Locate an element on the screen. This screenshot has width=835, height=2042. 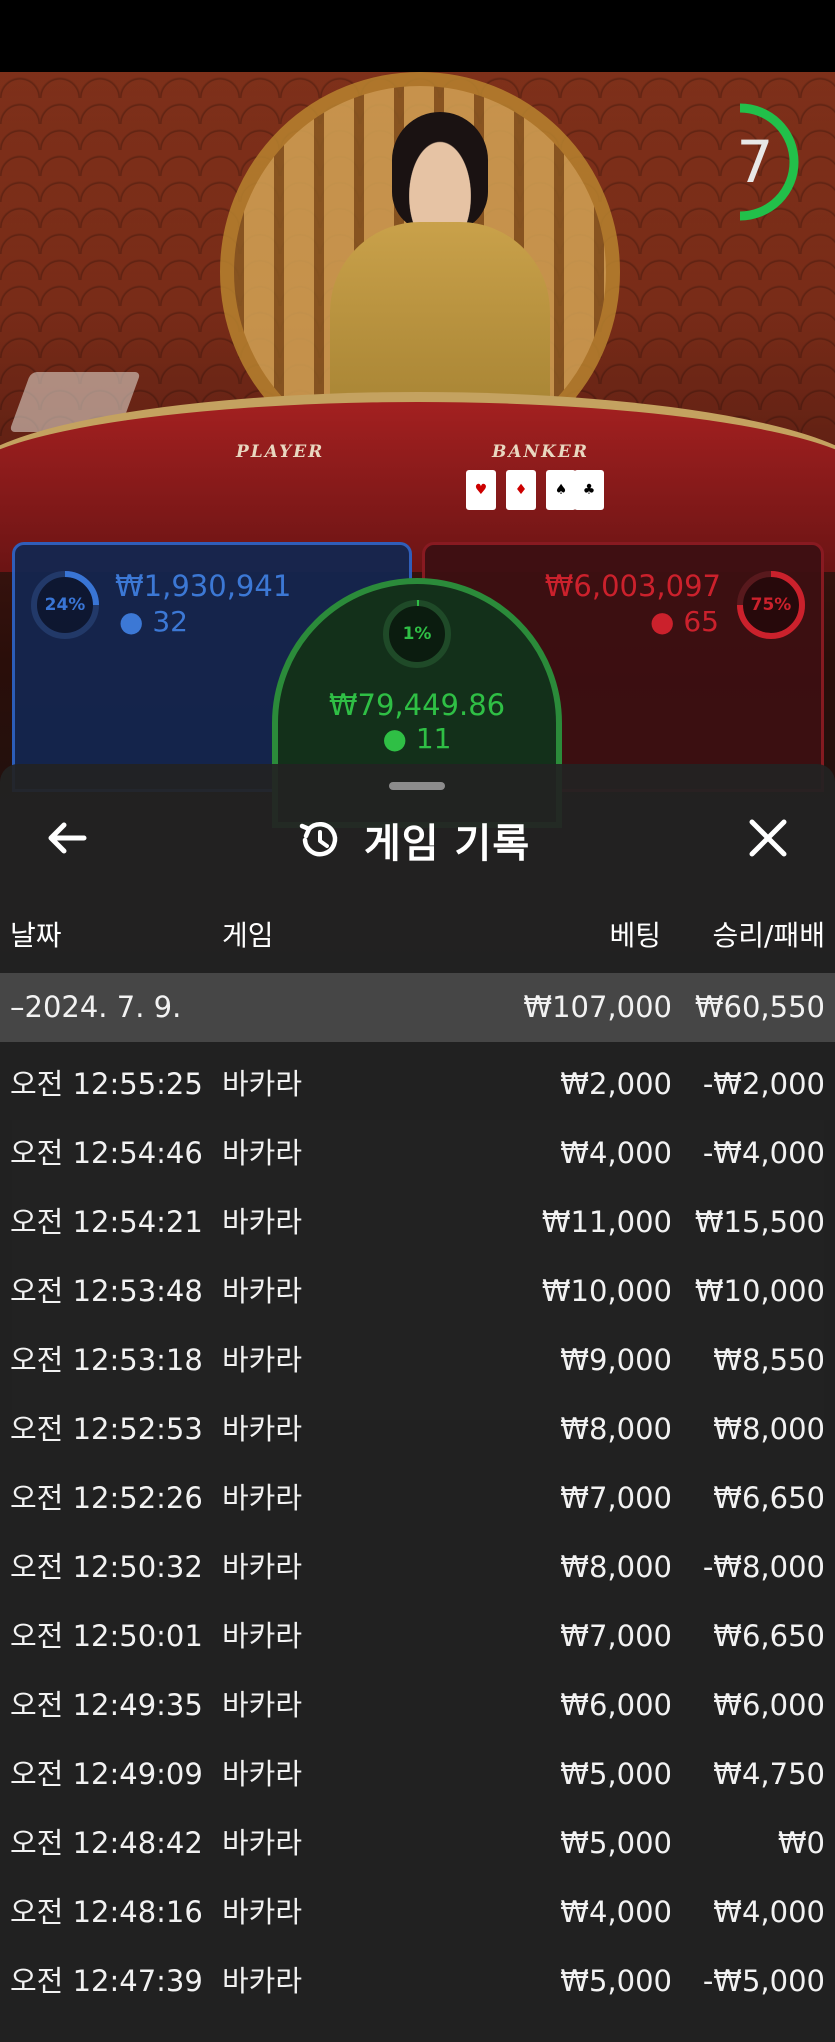
history-row: 오전 12:54:21 바카라 ₩11,000 ₩15,500 is located at coordinates (417, 1222).